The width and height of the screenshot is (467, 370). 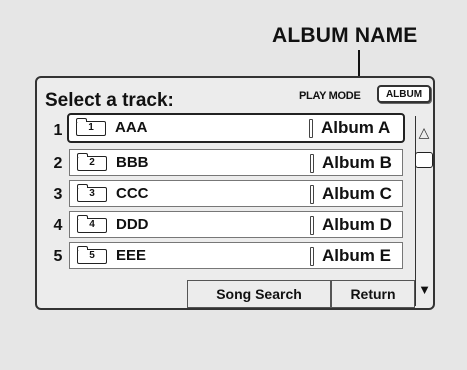 I want to click on song-search-button: Song Search, so click(x=259, y=294).